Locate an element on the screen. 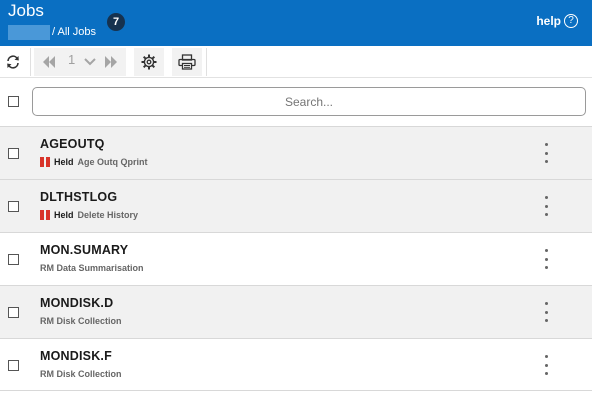  job-subtitle: Held Age Outq Qprint is located at coordinates (94, 162).